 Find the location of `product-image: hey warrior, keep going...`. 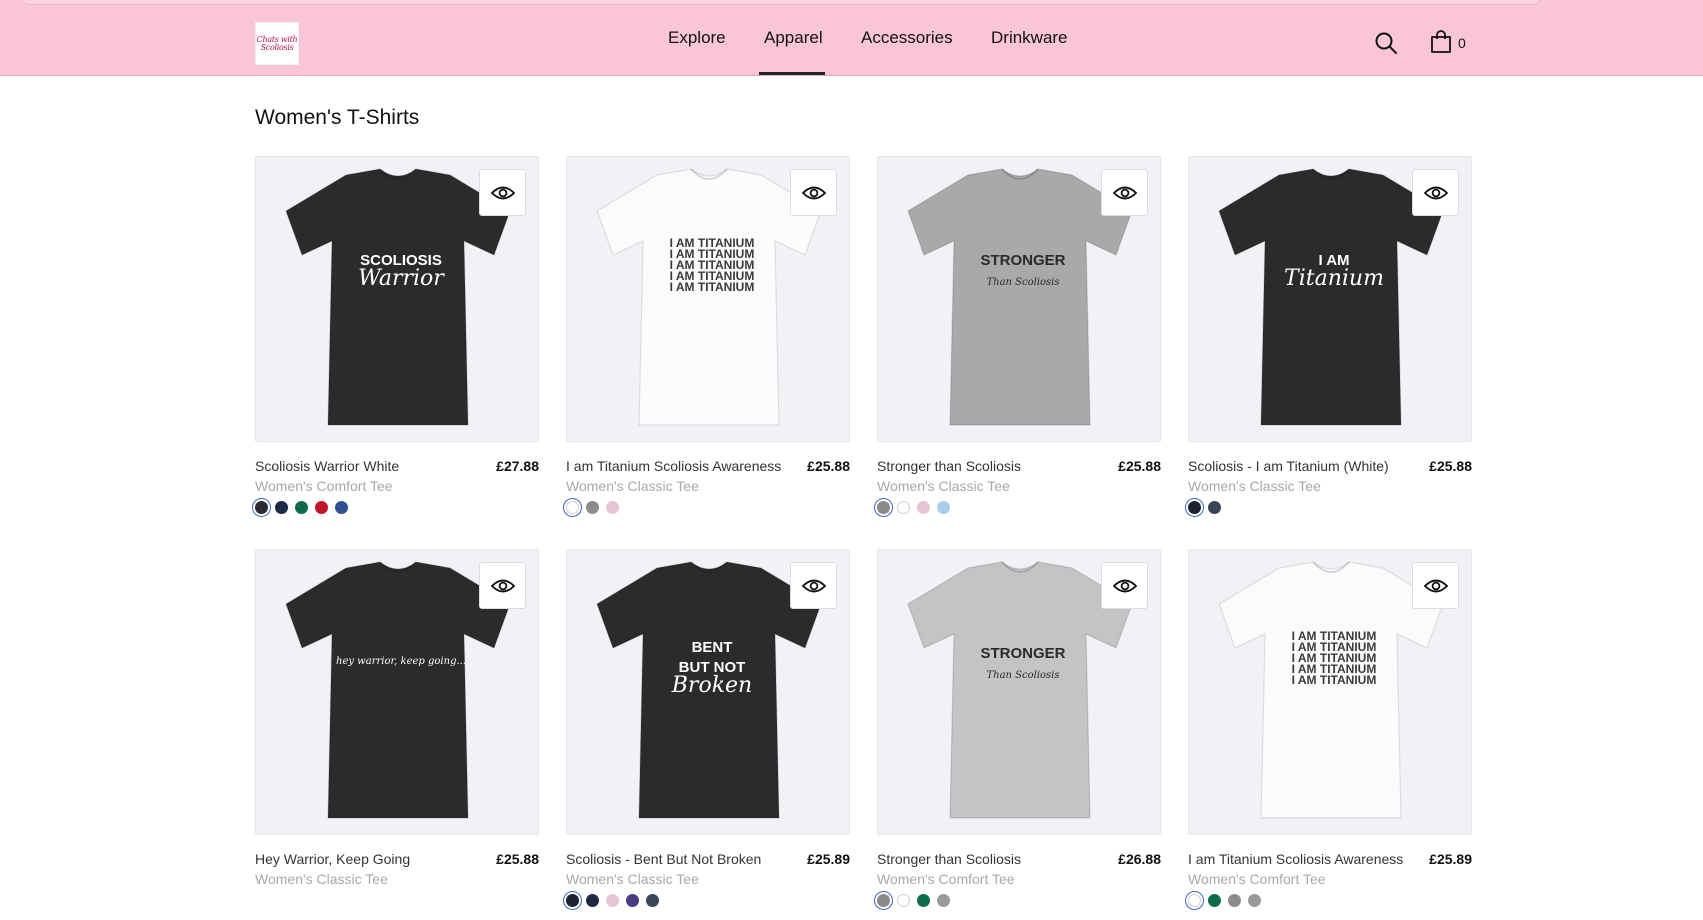

product-image: hey warrior, keep going... is located at coordinates (397, 692).